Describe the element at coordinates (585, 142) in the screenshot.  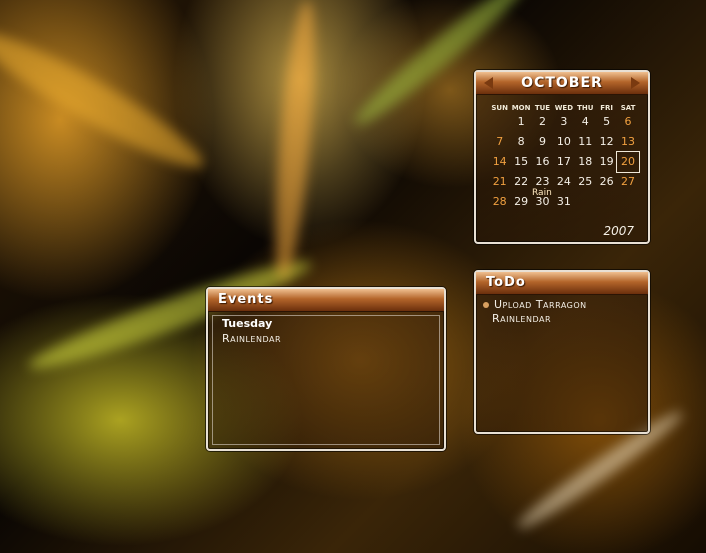
I see `day-cell: 11` at that location.